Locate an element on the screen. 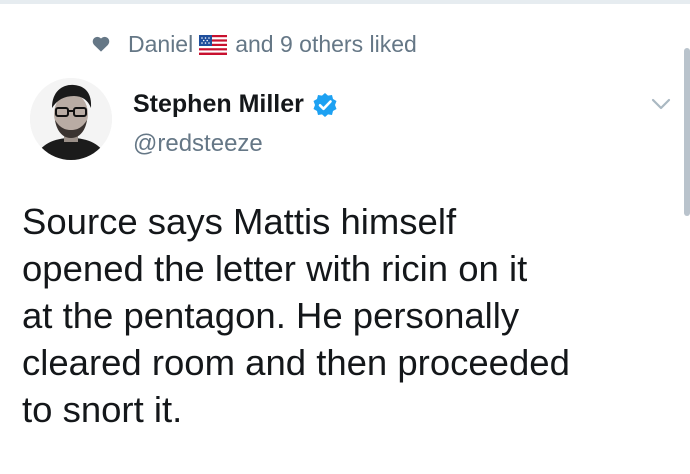 The width and height of the screenshot is (690, 474). verified-badge-icon is located at coordinates (325, 105).